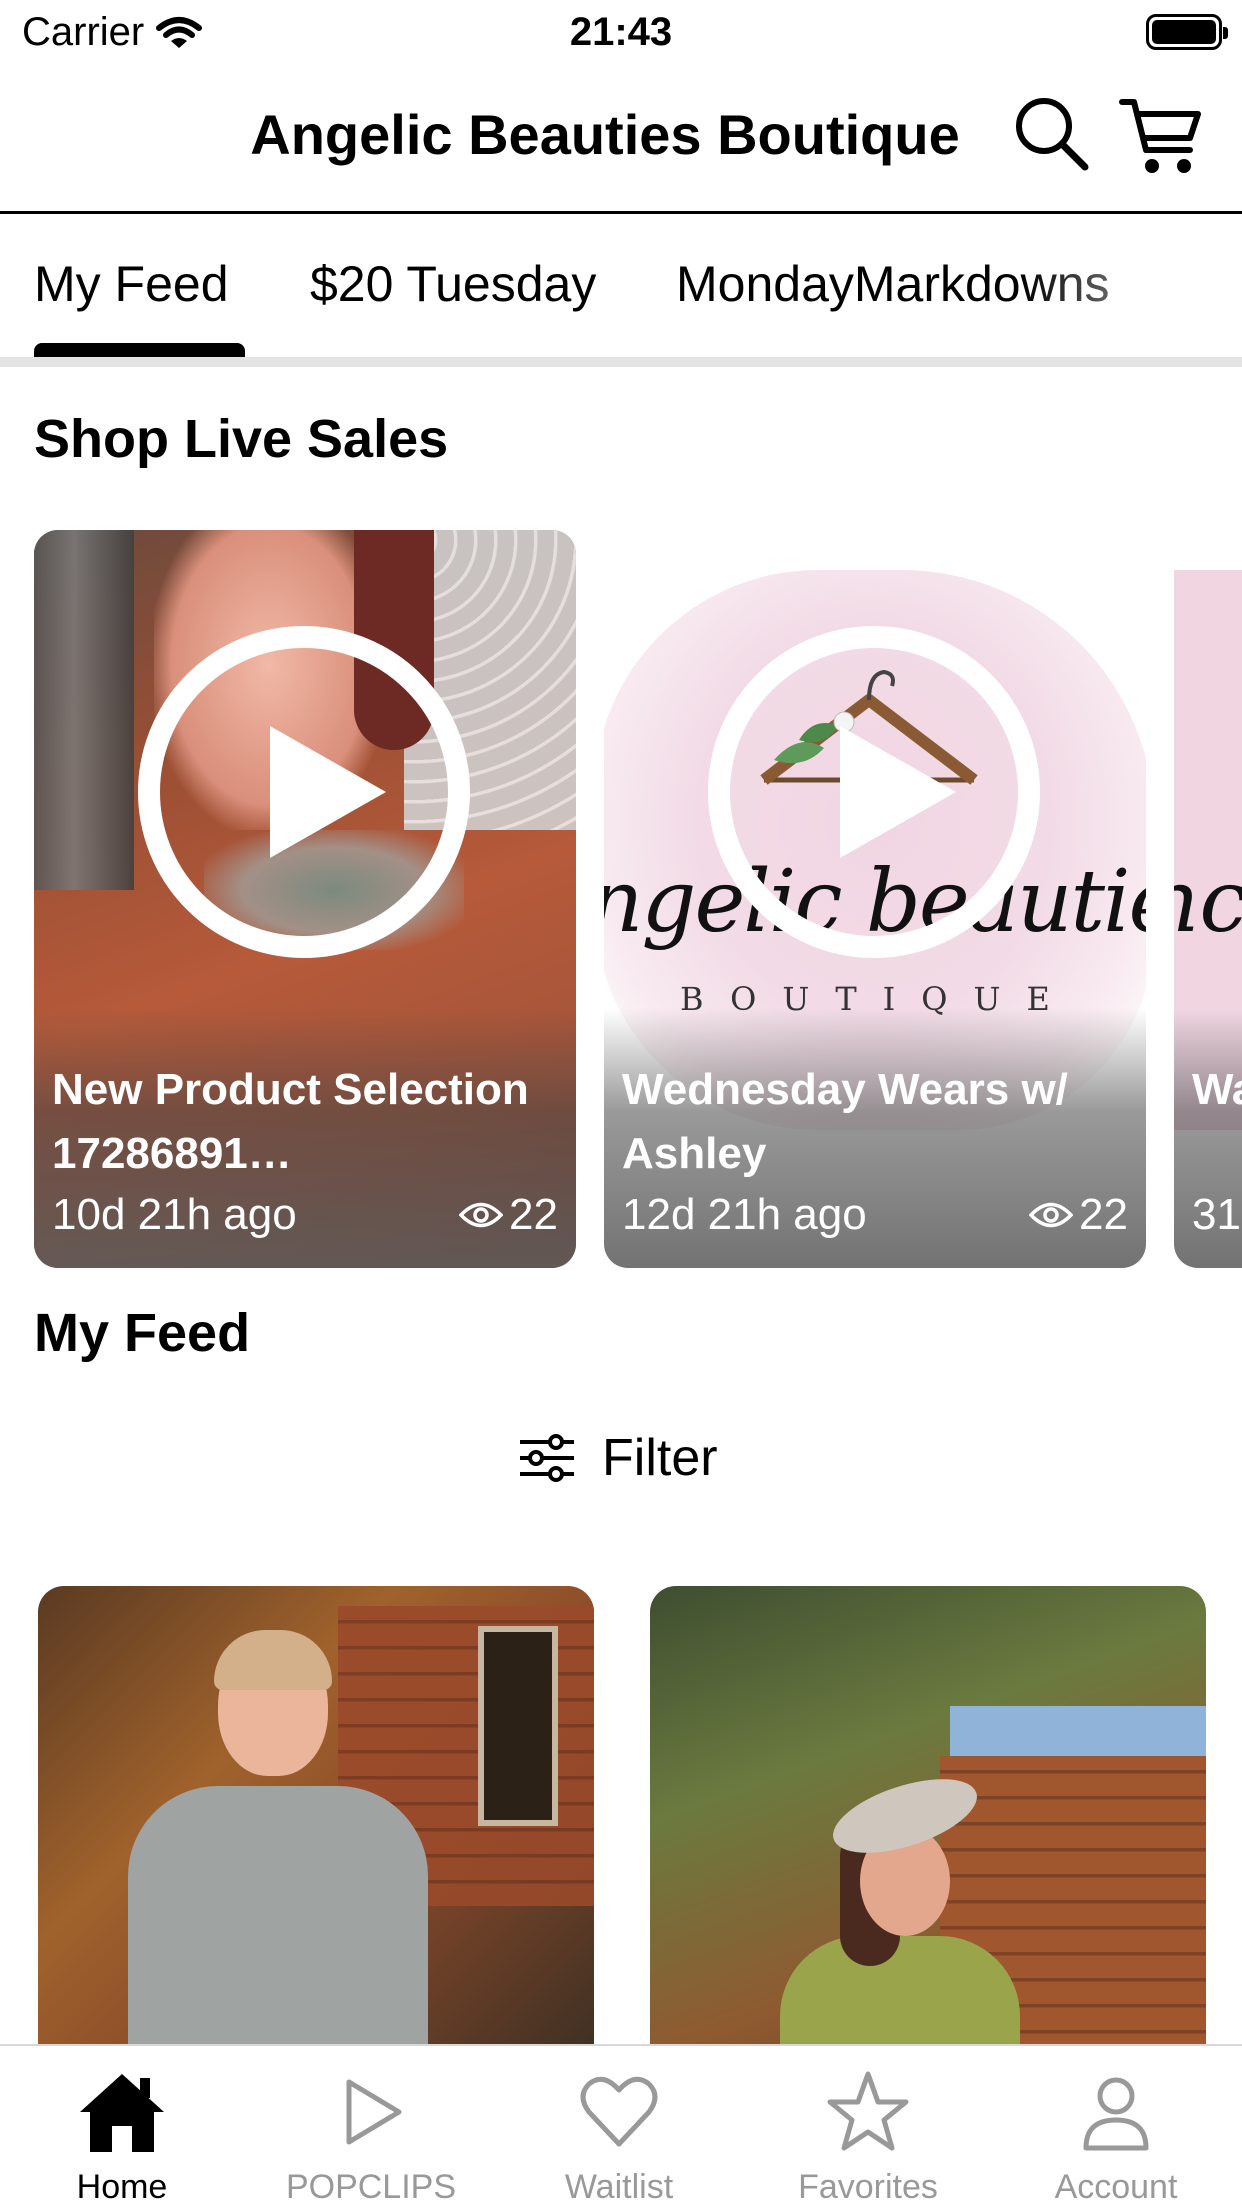  I want to click on tab-home: Home, so click(122, 2138).